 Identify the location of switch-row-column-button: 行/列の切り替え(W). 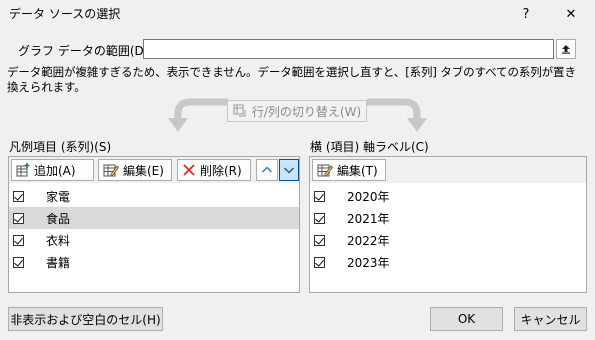
(297, 111).